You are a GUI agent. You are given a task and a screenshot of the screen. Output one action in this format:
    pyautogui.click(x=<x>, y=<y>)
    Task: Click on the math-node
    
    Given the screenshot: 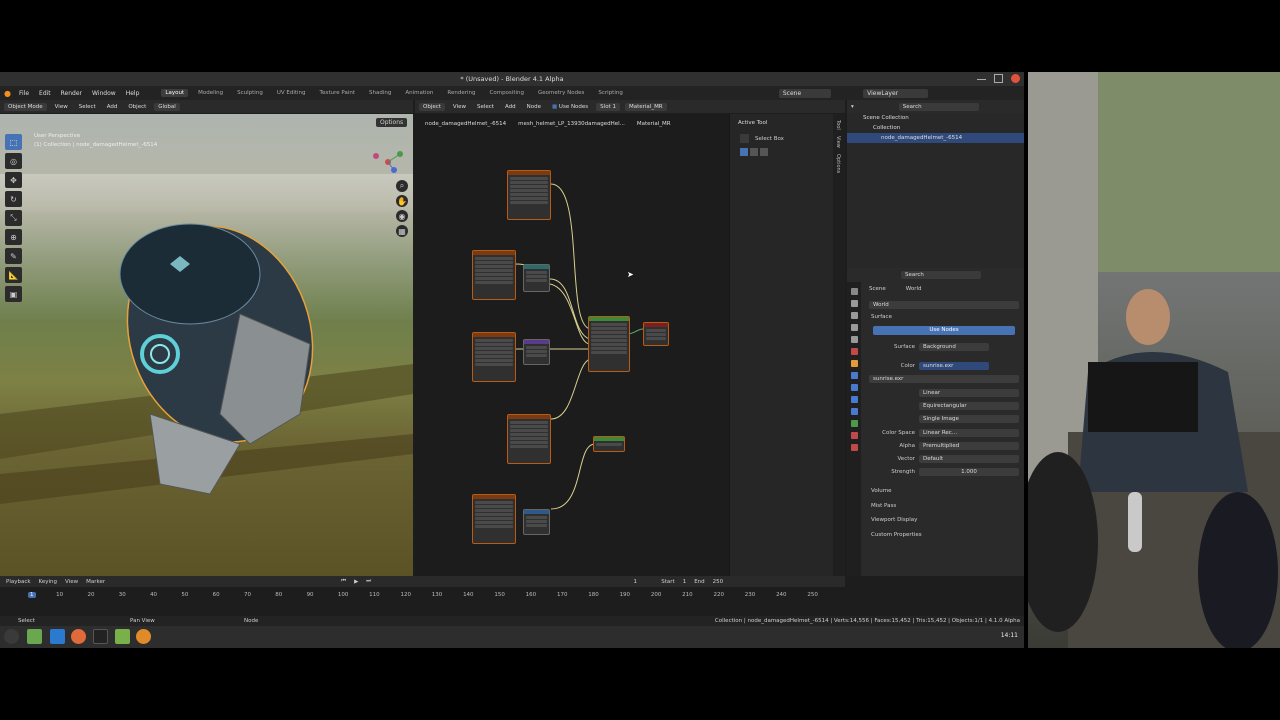 What is the action you would take?
    pyautogui.click(x=536, y=522)
    